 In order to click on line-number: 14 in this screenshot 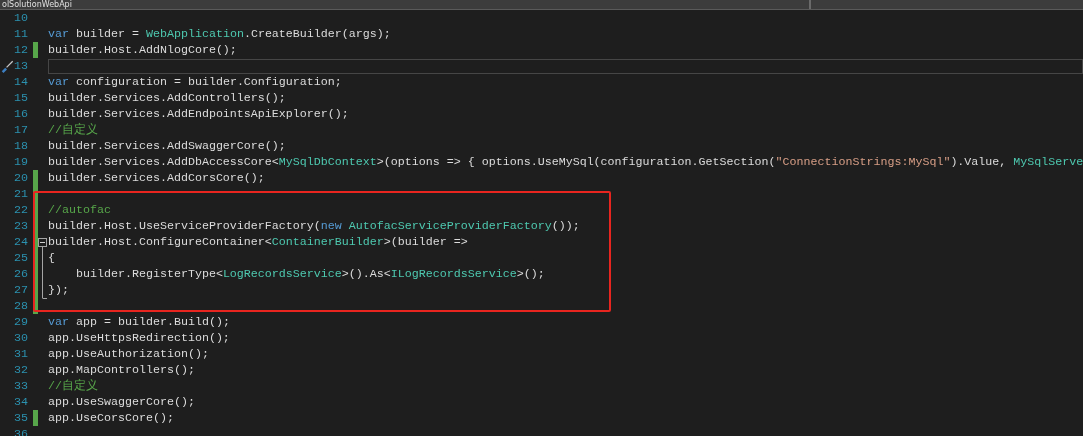, I will do `click(21, 82)`.